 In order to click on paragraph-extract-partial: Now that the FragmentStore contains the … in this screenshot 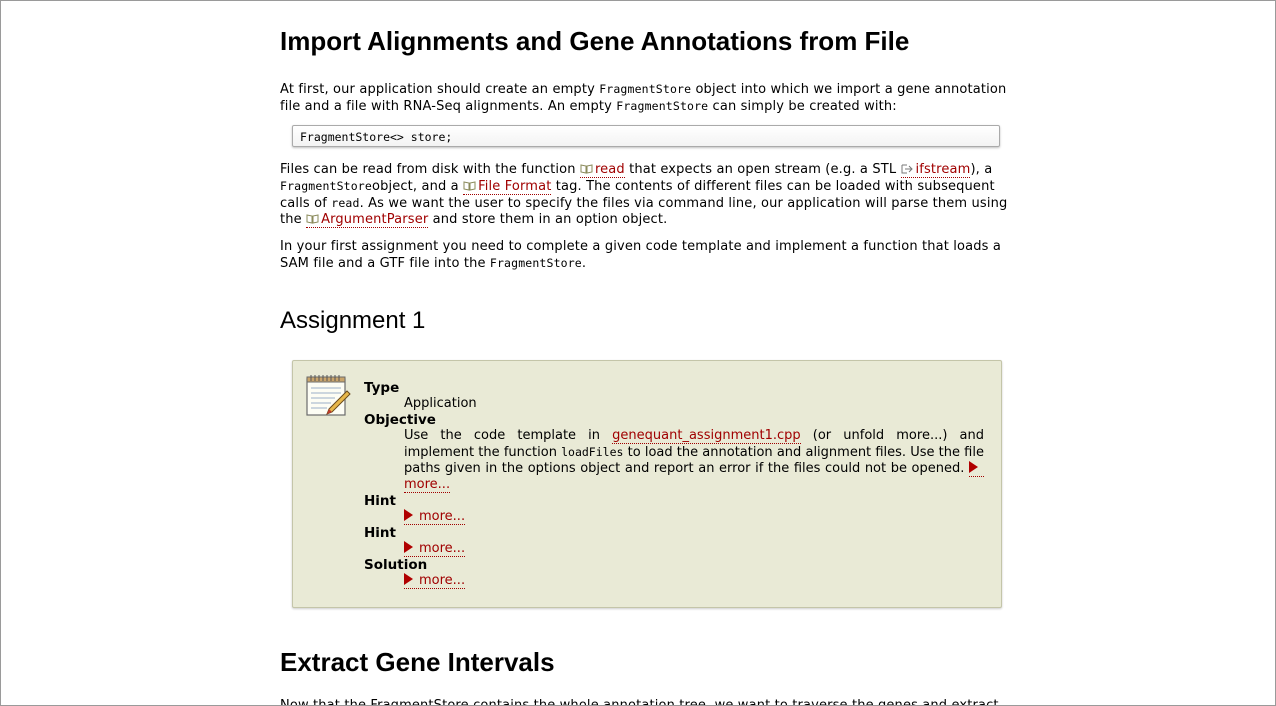, I will do `click(639, 702)`.